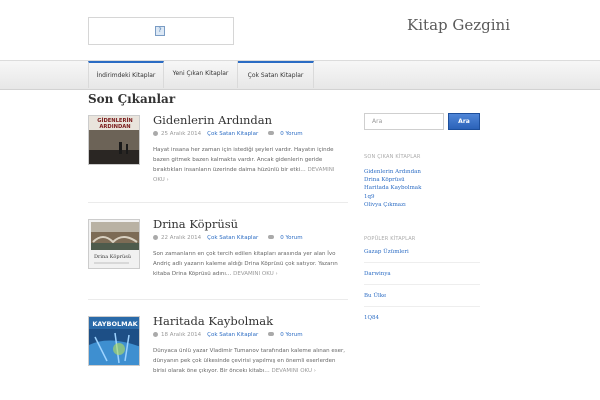 This screenshot has height=400, width=600. What do you see at coordinates (114, 127) in the screenshot?
I see `cover-title-line: ARDINDAN` at bounding box center [114, 127].